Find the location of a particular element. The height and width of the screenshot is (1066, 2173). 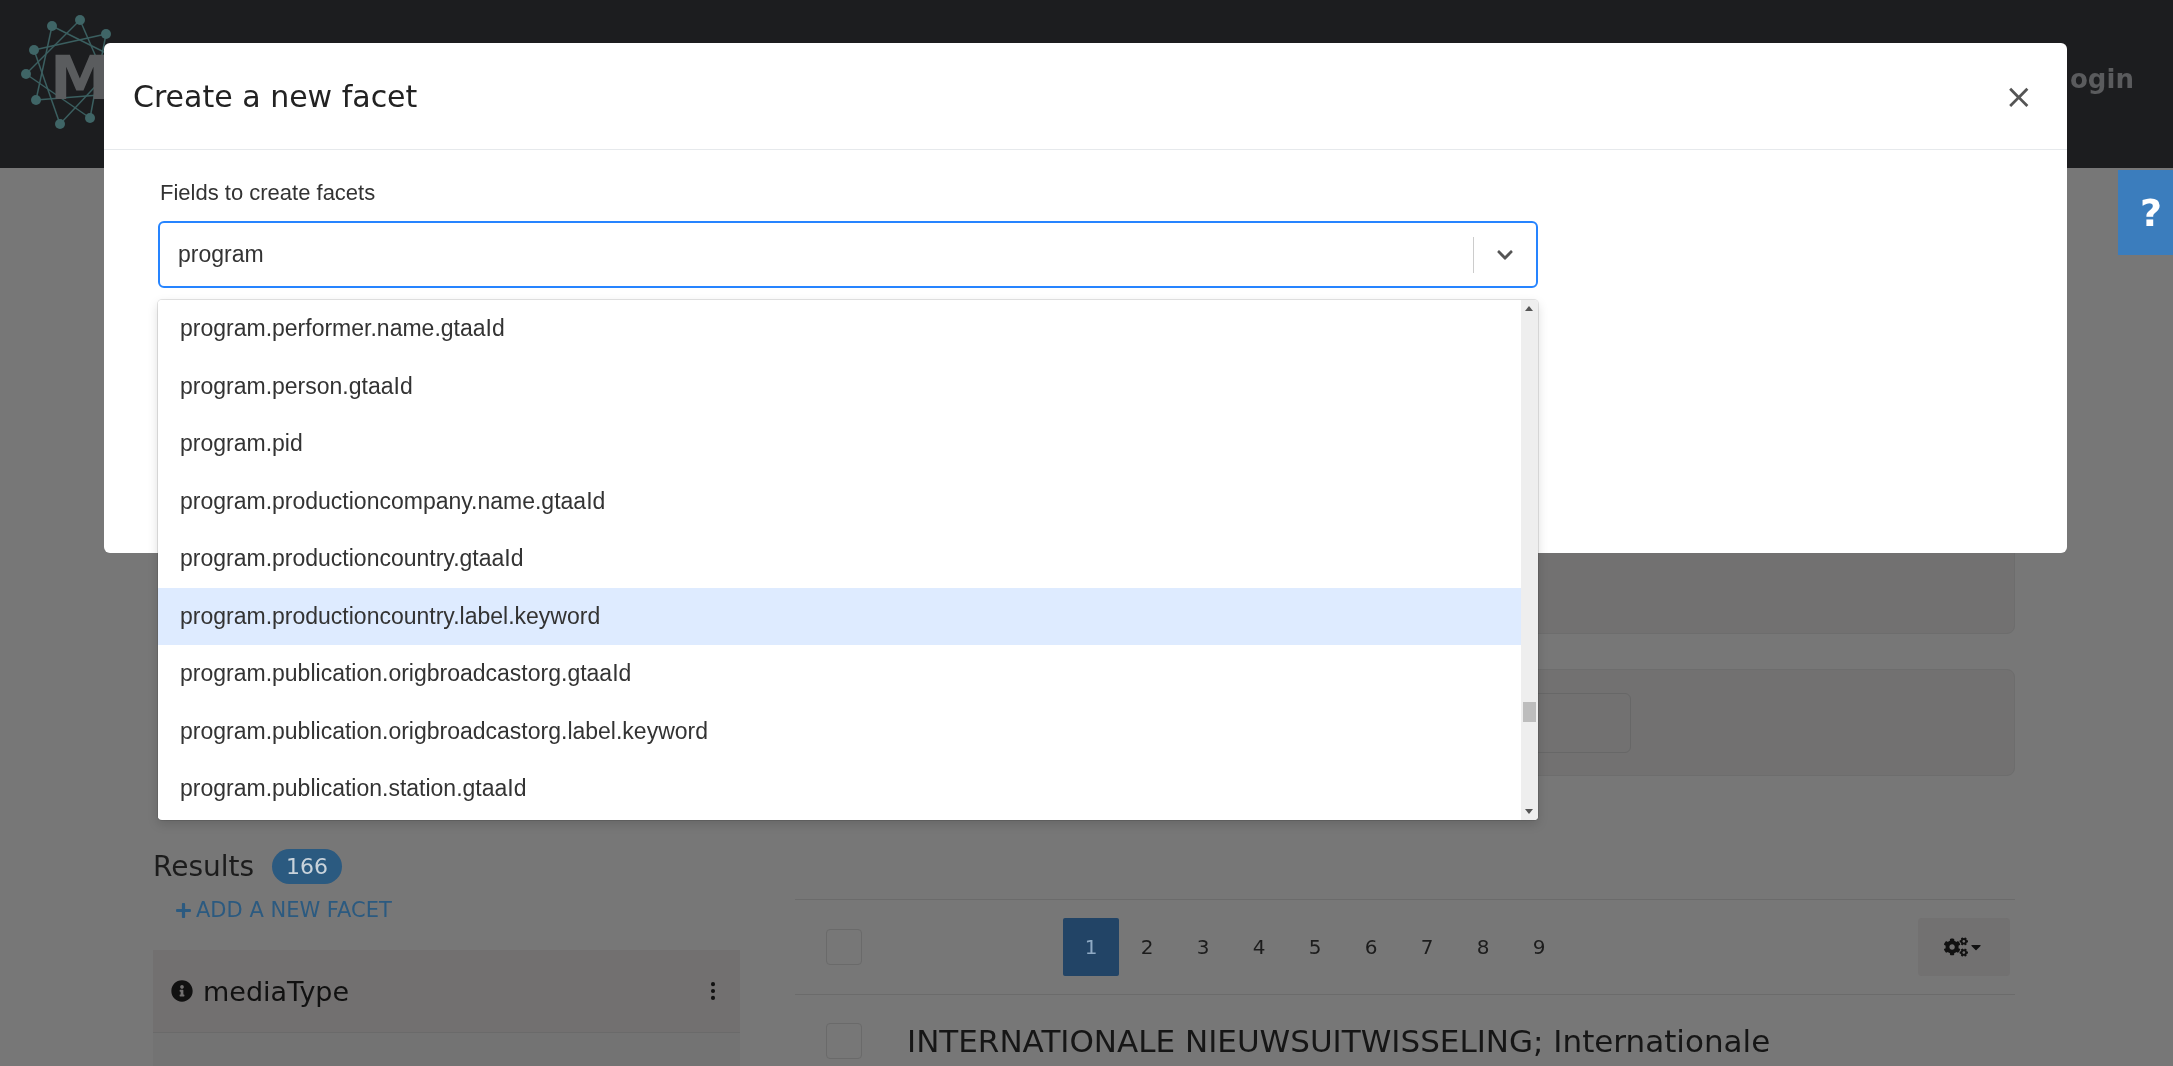

page-link: 7 is located at coordinates (1427, 947).